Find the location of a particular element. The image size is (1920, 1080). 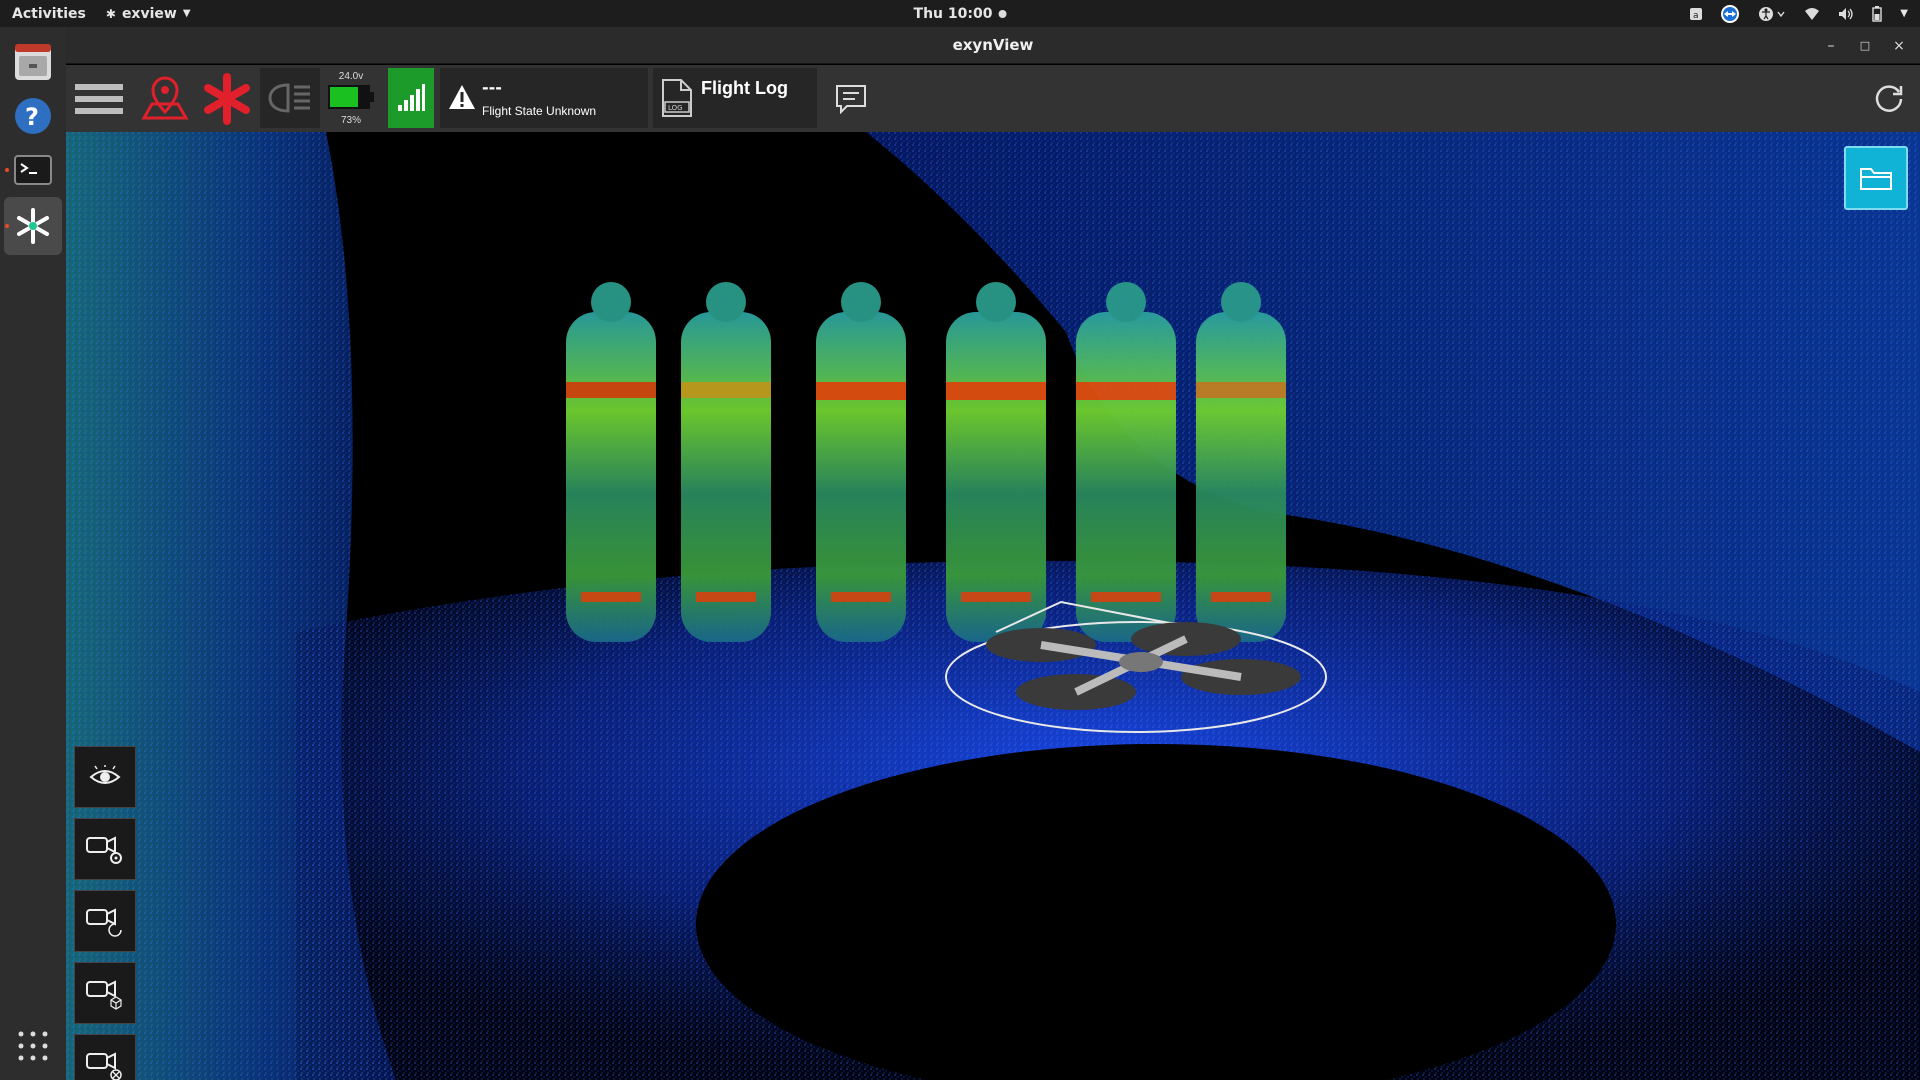

battery-status: 24.0v 73% is located at coordinates (351, 98).